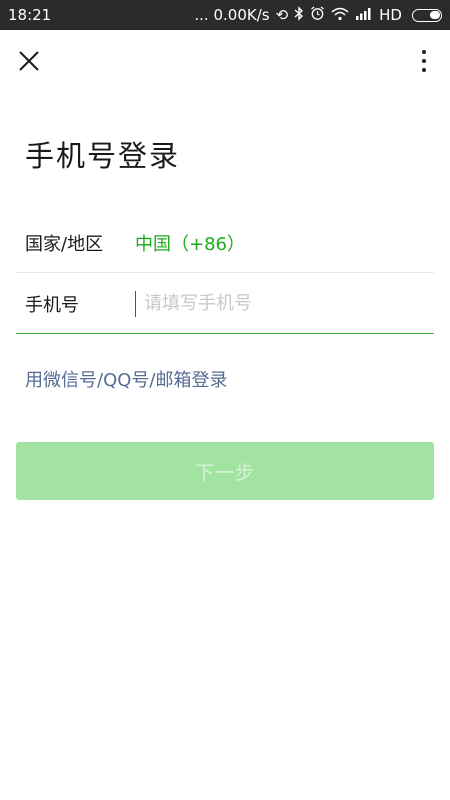  Describe the element at coordinates (364, 15) in the screenshot. I see `signal-icon` at that location.